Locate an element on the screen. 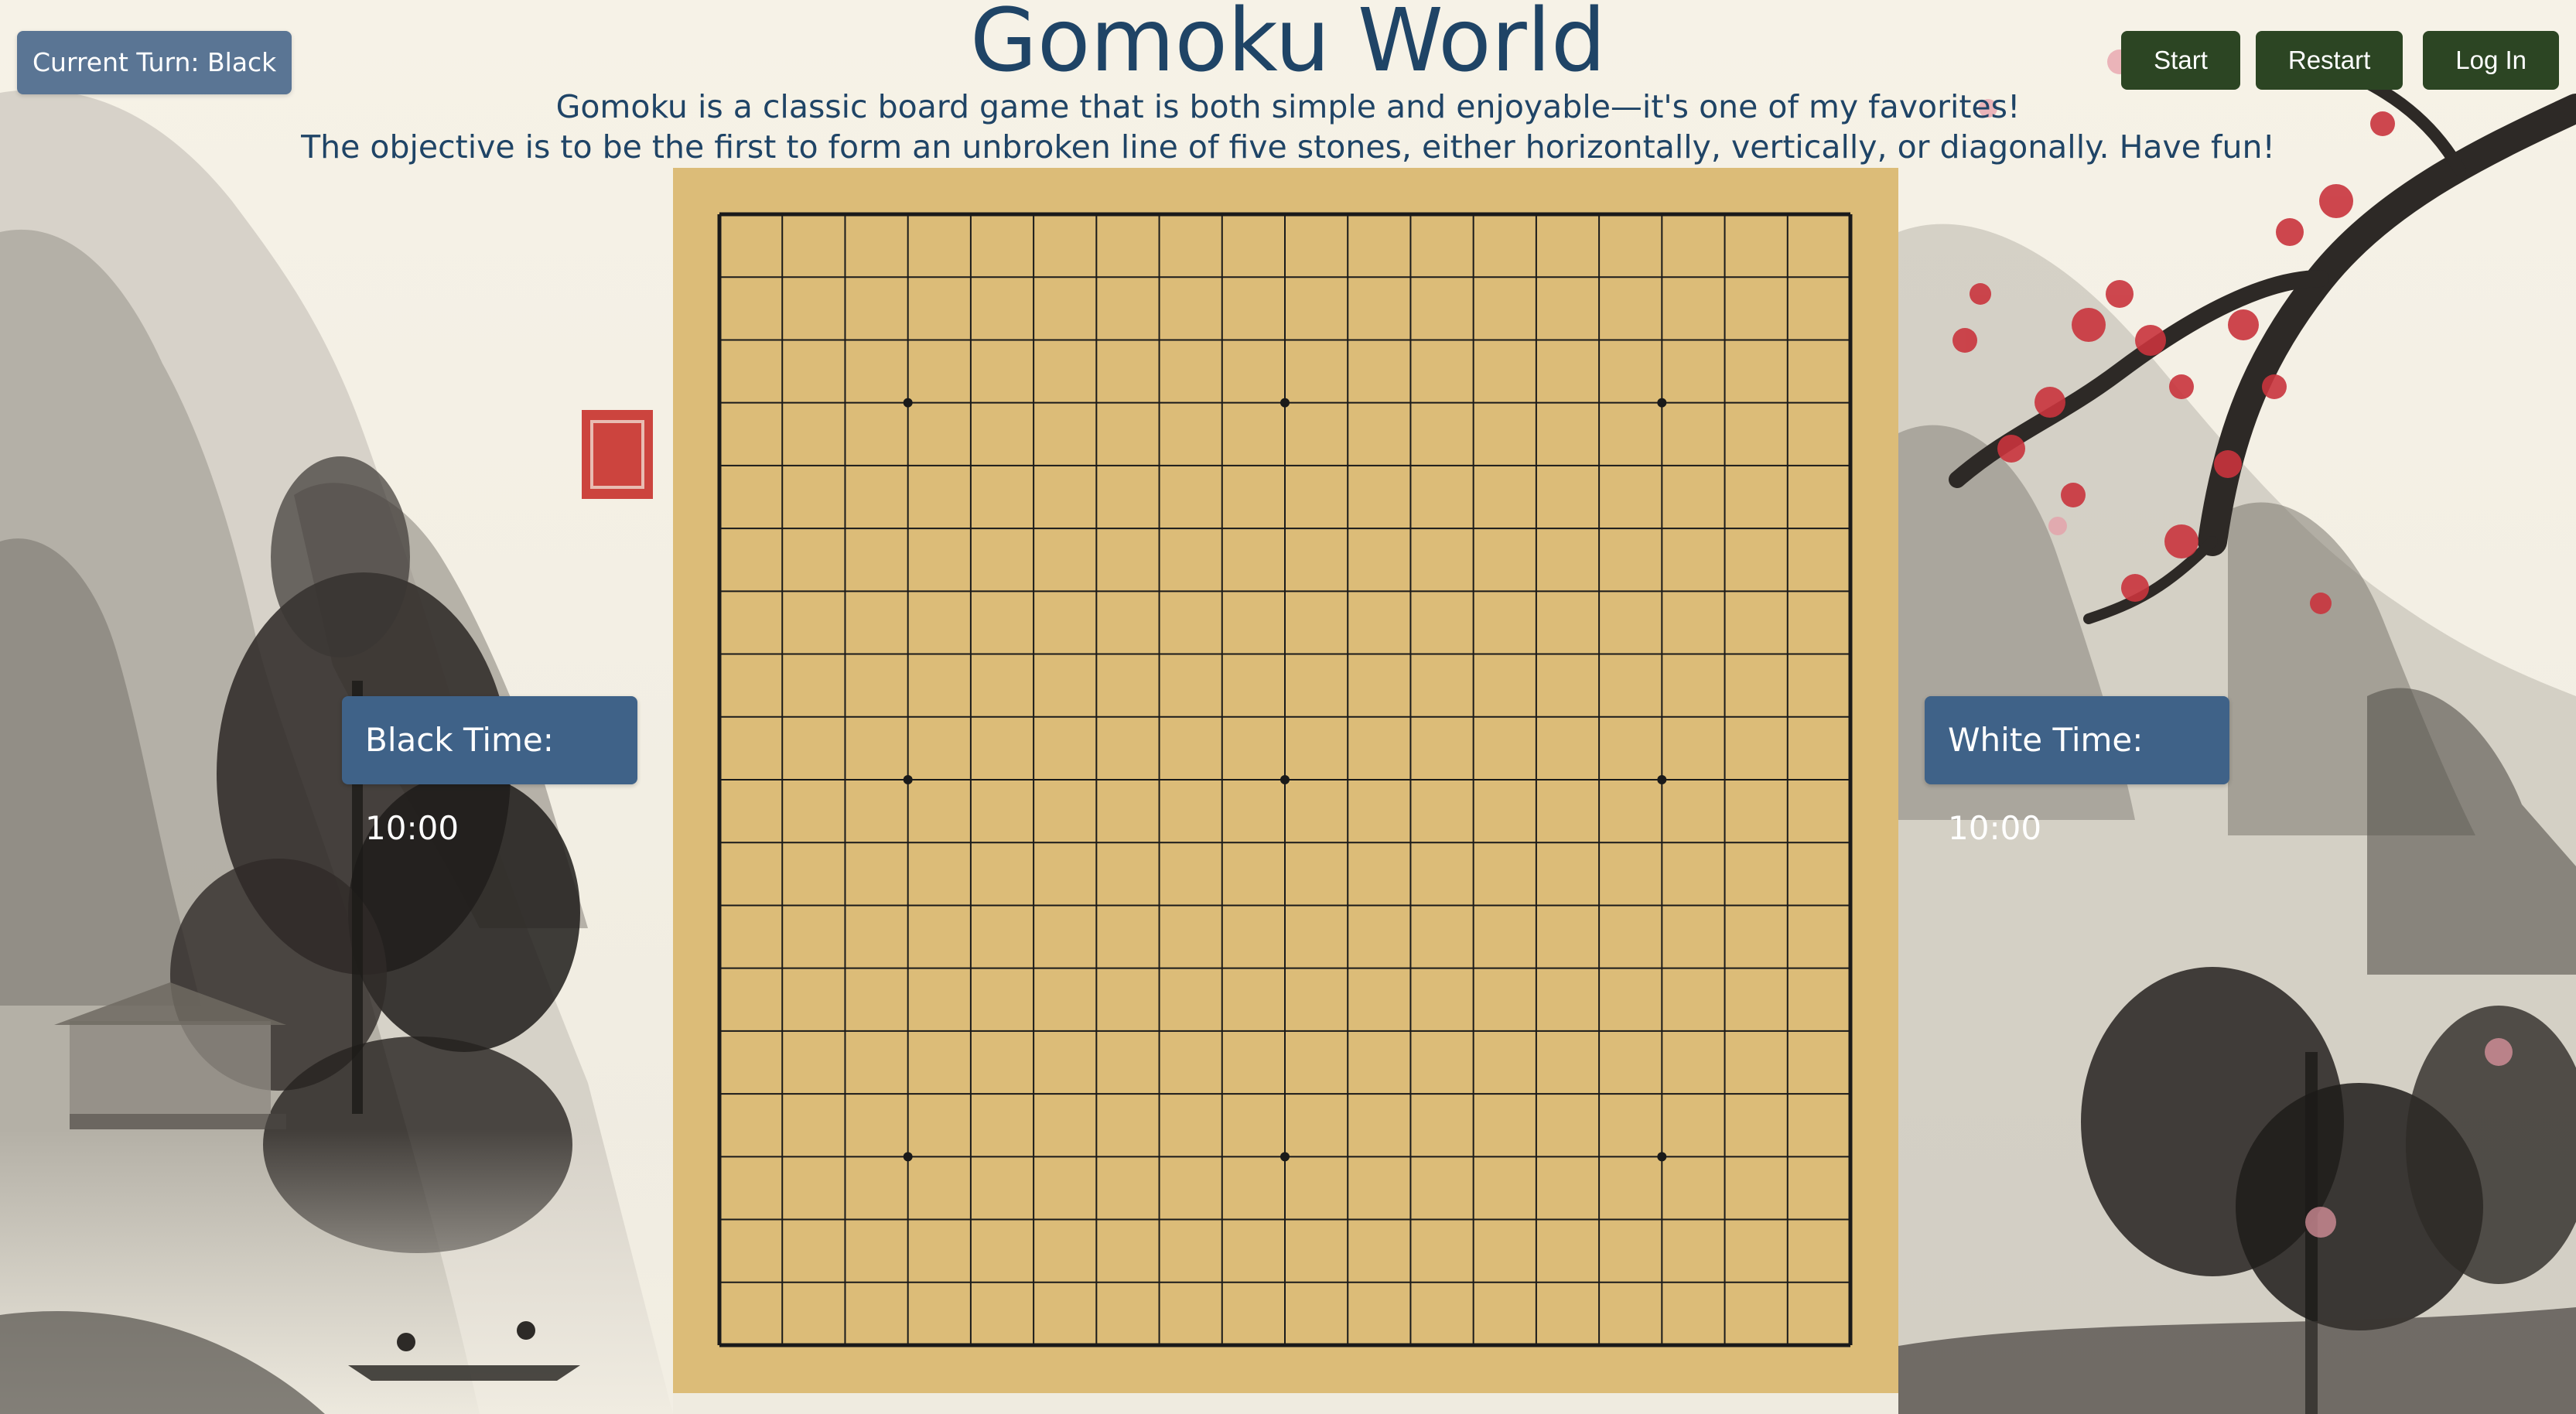 This screenshot has width=2576, height=1414. white-timer: White Time: 10:00 is located at coordinates (2077, 771).